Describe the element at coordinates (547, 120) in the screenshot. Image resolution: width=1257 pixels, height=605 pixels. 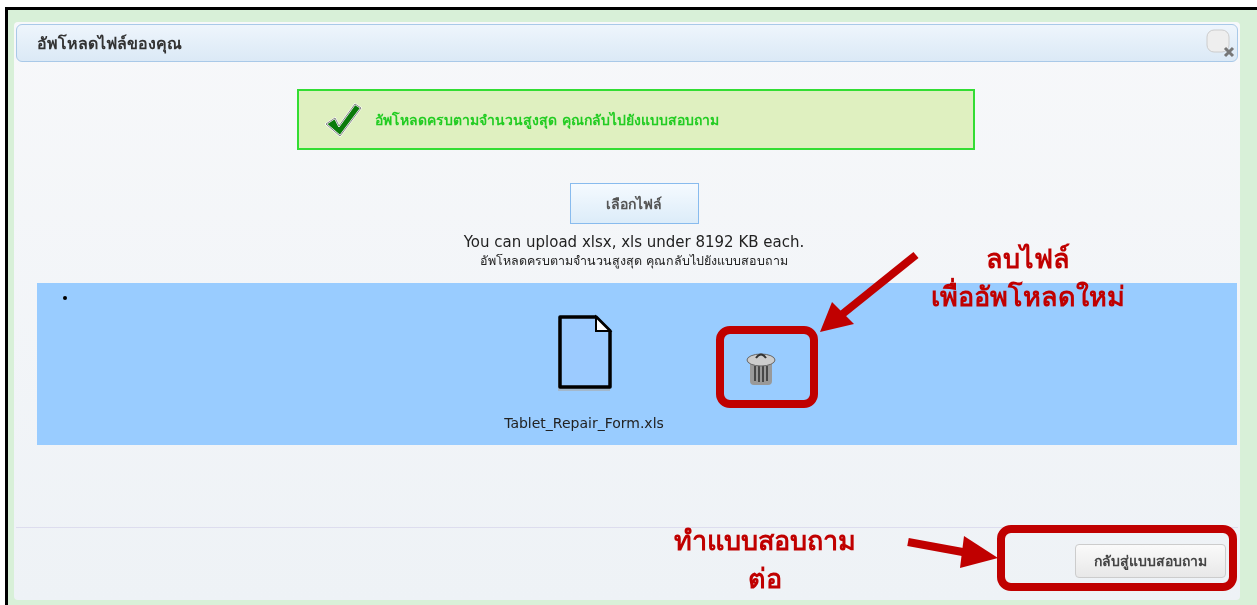
I see `success-message: อัพโหลดครบตามจำนวนสูงสุด คุณกลับไปยังแบบสอบถาม` at that location.